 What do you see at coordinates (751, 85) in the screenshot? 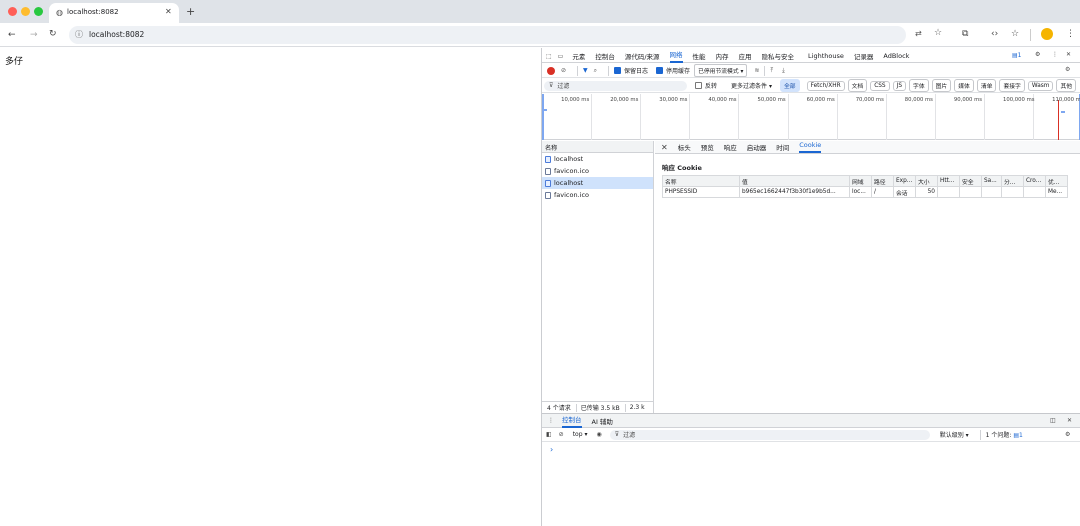
I see `more-filters-dropdown: 更多过滤条件 ▾` at bounding box center [751, 85].